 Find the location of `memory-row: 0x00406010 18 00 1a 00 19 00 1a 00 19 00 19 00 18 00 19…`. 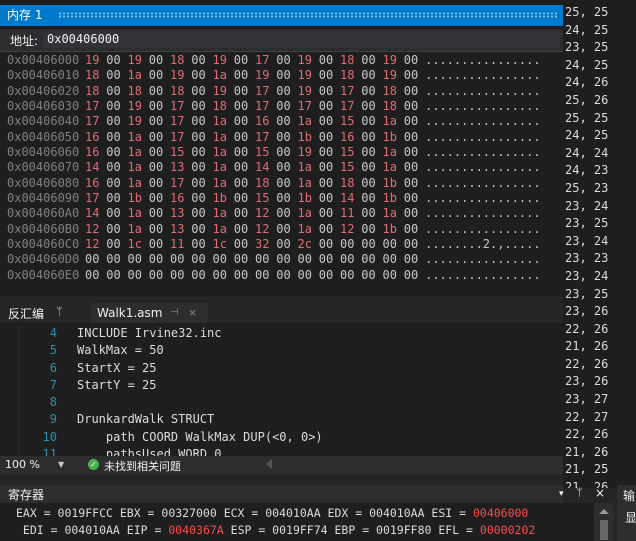

memory-row: 0x00406010 18 00 1a 00 19 00 1a 00 19 00 19 00 18 00 19… is located at coordinates (274, 75).